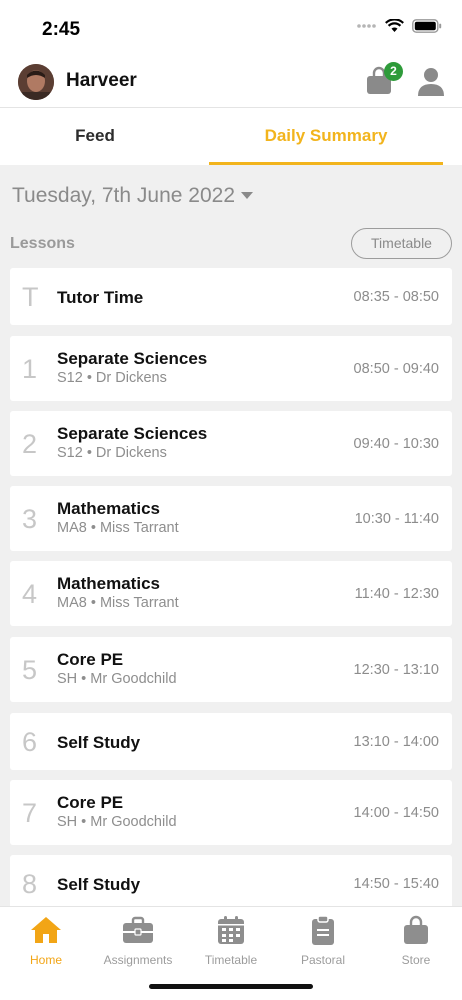 The height and width of the screenshot is (1000, 462). Describe the element at coordinates (30, 742) in the screenshot. I see `period-number: 6` at that location.